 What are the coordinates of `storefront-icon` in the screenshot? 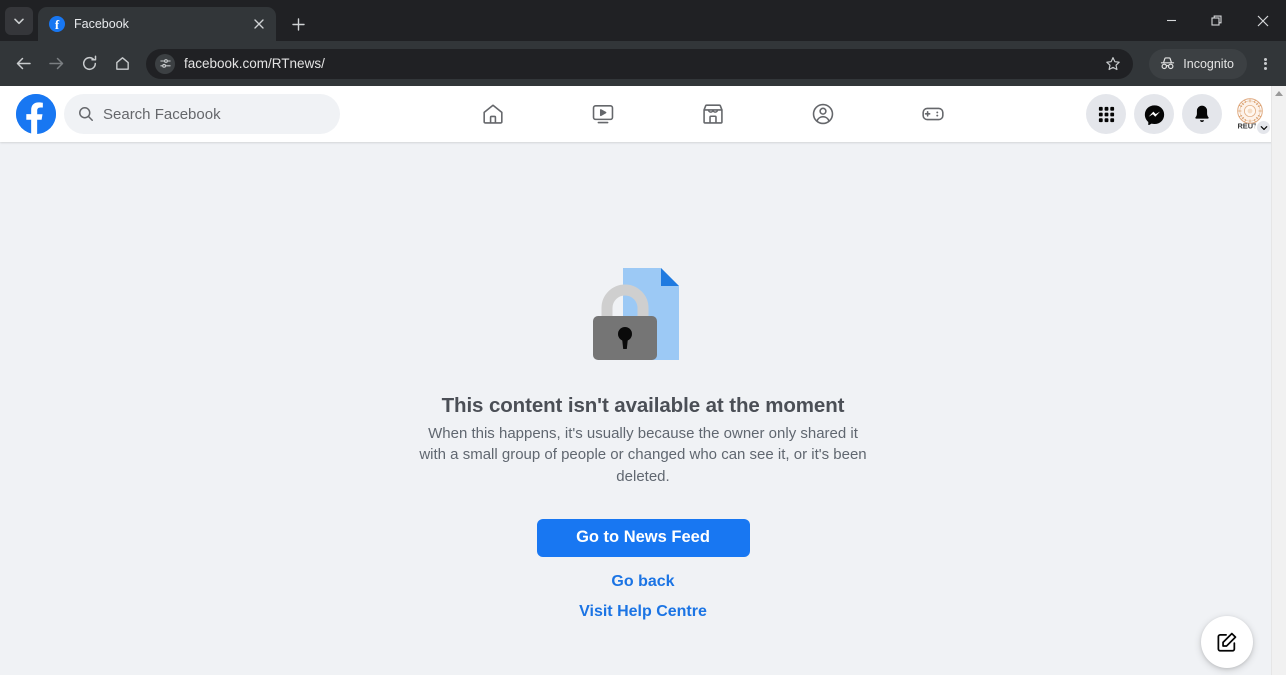 It's located at (713, 114).